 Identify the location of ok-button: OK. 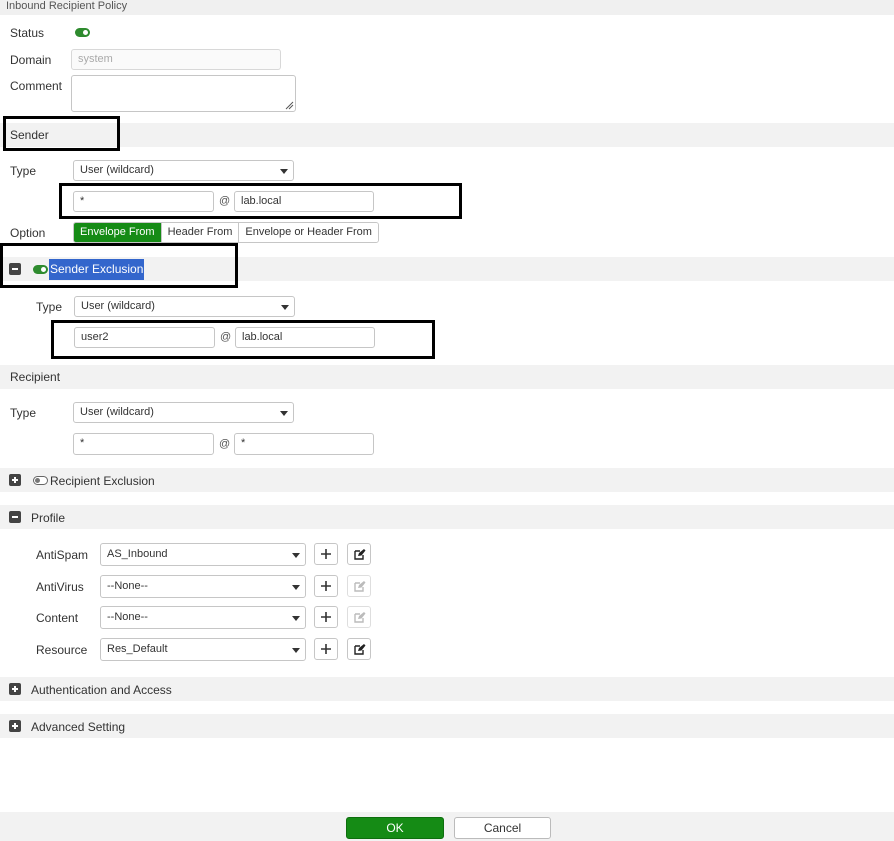
(395, 828).